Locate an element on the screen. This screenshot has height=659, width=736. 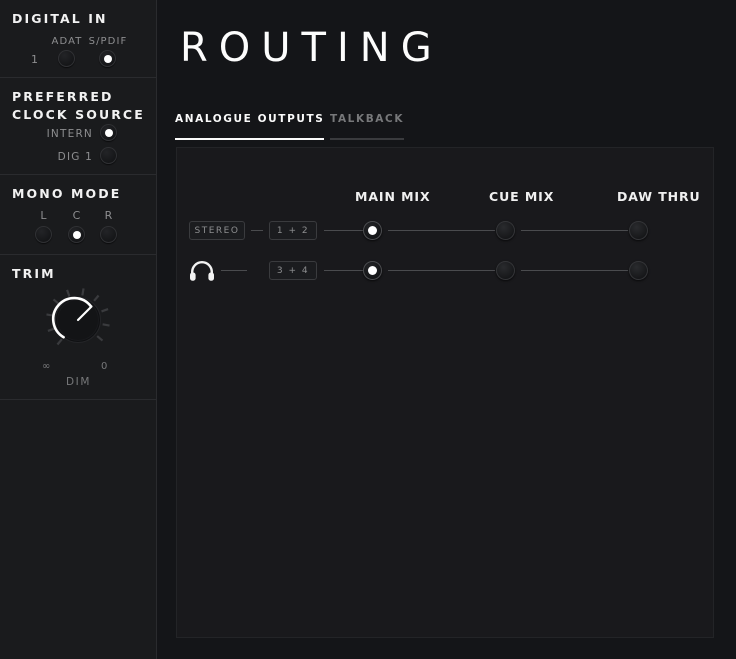
tab-bar: ANALOGUE OUTPUTS TALKBACK is located at coordinates (301, 129).